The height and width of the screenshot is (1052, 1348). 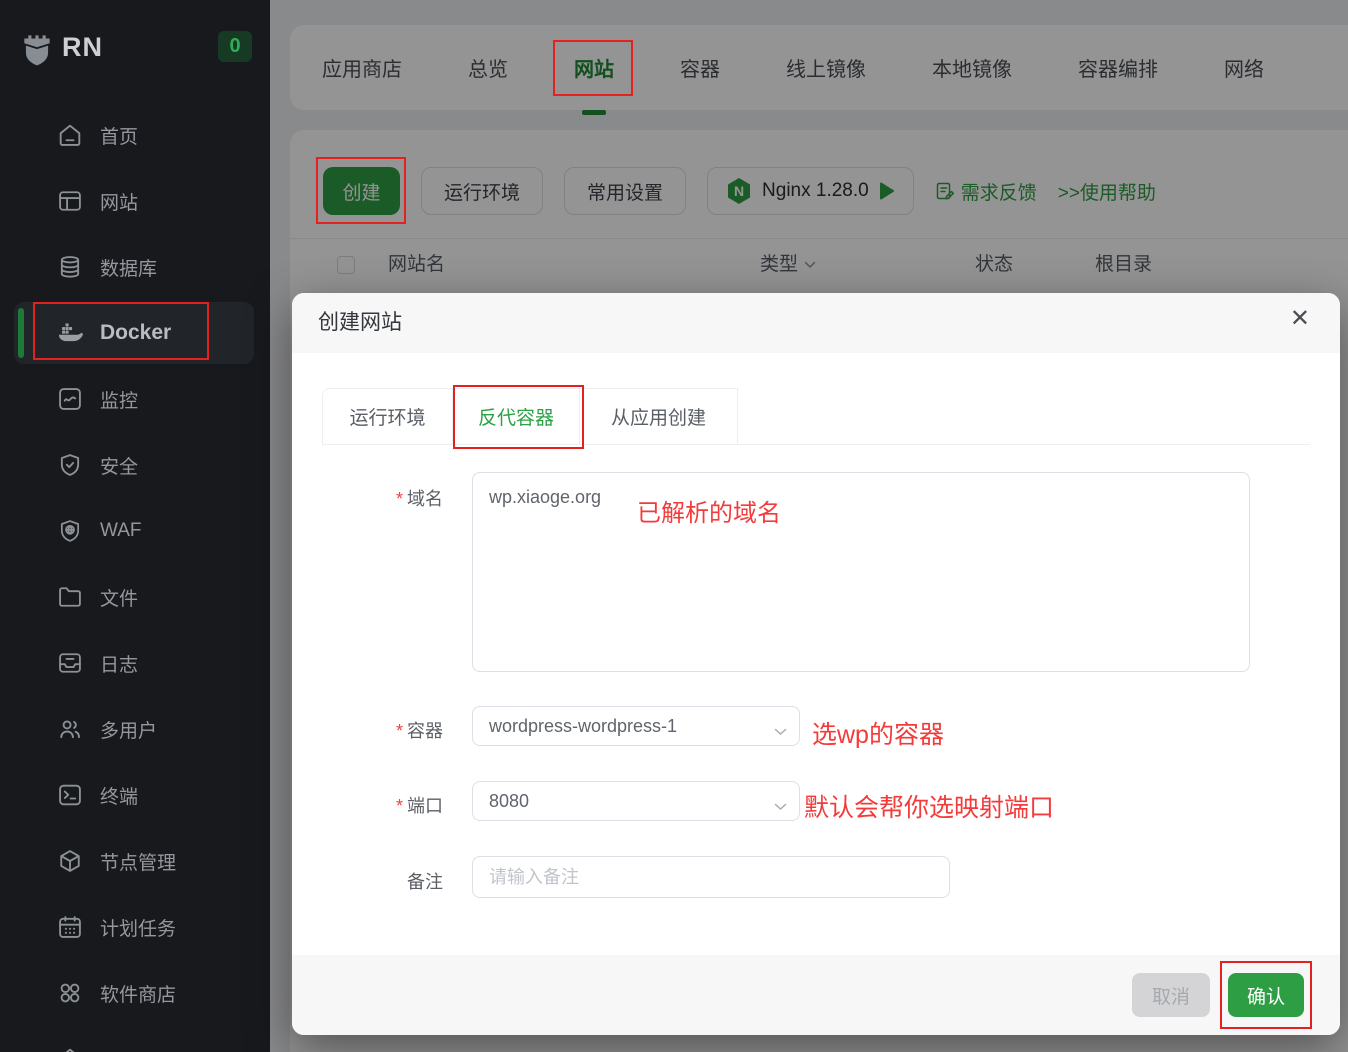 I want to click on sidebar-item-website: 网站, so click(x=135, y=201).